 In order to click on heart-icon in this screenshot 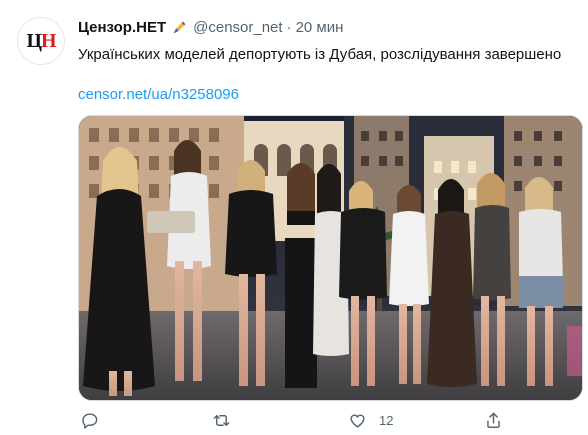, I will do `click(357, 421)`.